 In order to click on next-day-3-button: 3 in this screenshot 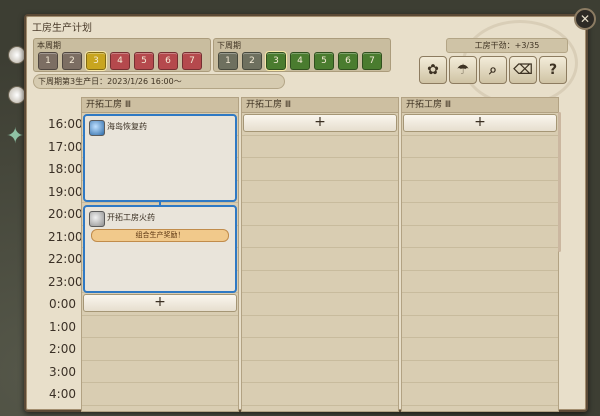, I will do `click(276, 61)`.